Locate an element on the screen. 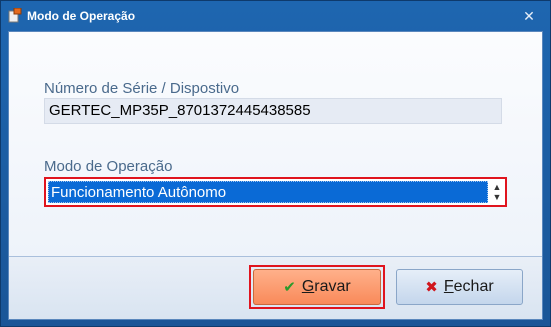  x-icon: ✖ is located at coordinates (431, 287).